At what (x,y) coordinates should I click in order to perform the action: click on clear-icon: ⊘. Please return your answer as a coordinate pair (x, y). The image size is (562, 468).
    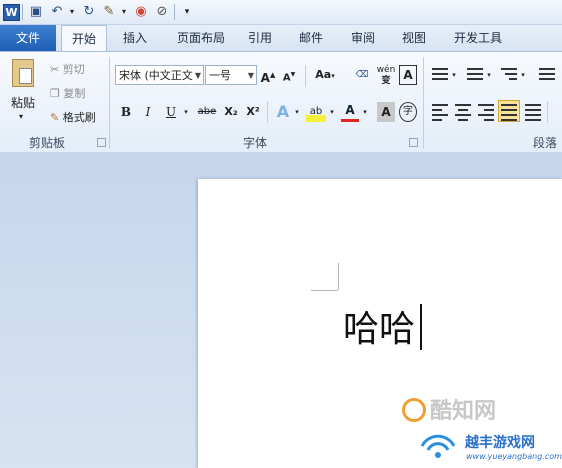
    Looking at the image, I should click on (162, 12).